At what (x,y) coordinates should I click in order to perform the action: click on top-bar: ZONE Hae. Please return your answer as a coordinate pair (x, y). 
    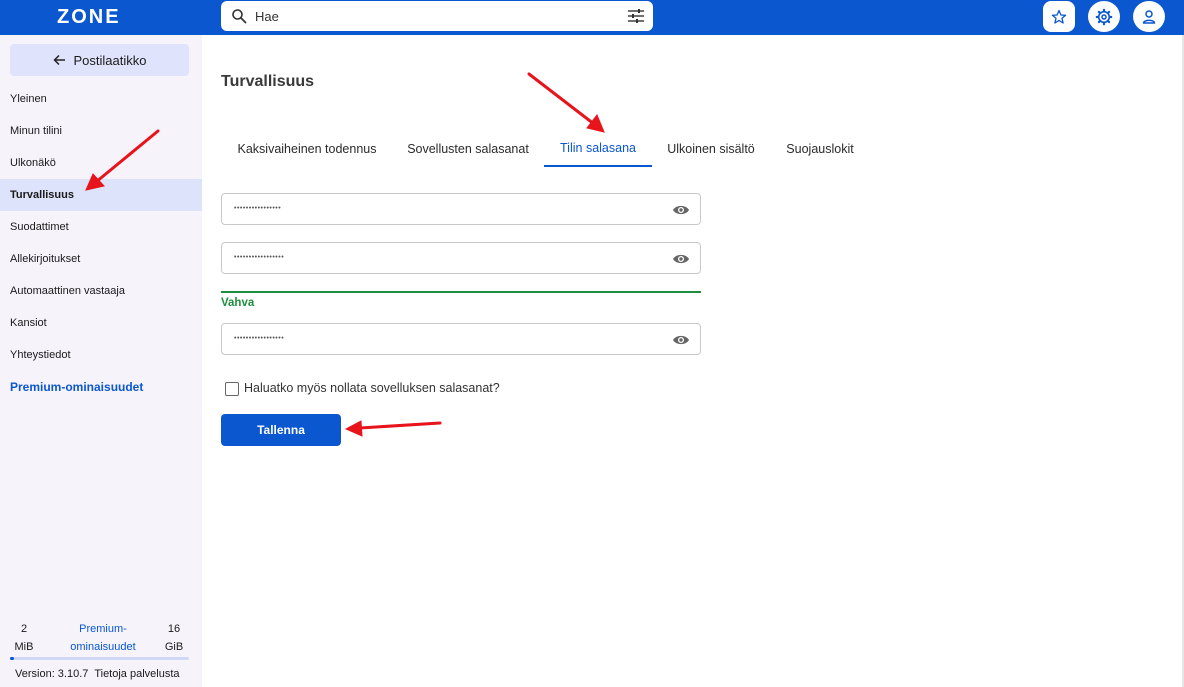
    Looking at the image, I should click on (592, 17).